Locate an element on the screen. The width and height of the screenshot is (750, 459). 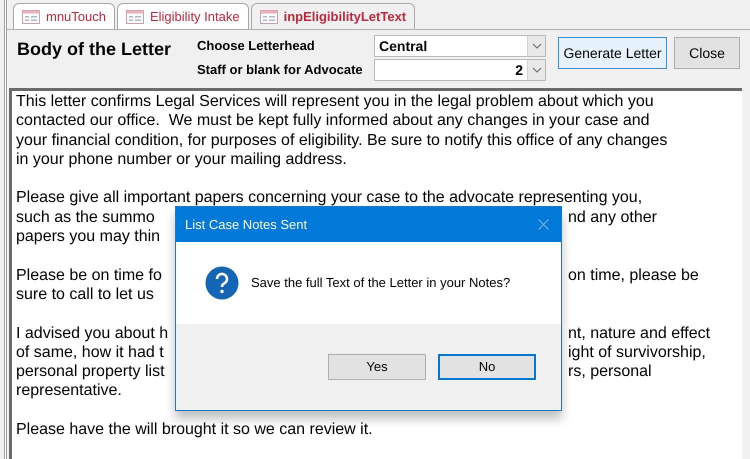
letter-text-line: This letter confirms Legal Services will represent you in the legal problem about which you is located at coordinates (335, 101).